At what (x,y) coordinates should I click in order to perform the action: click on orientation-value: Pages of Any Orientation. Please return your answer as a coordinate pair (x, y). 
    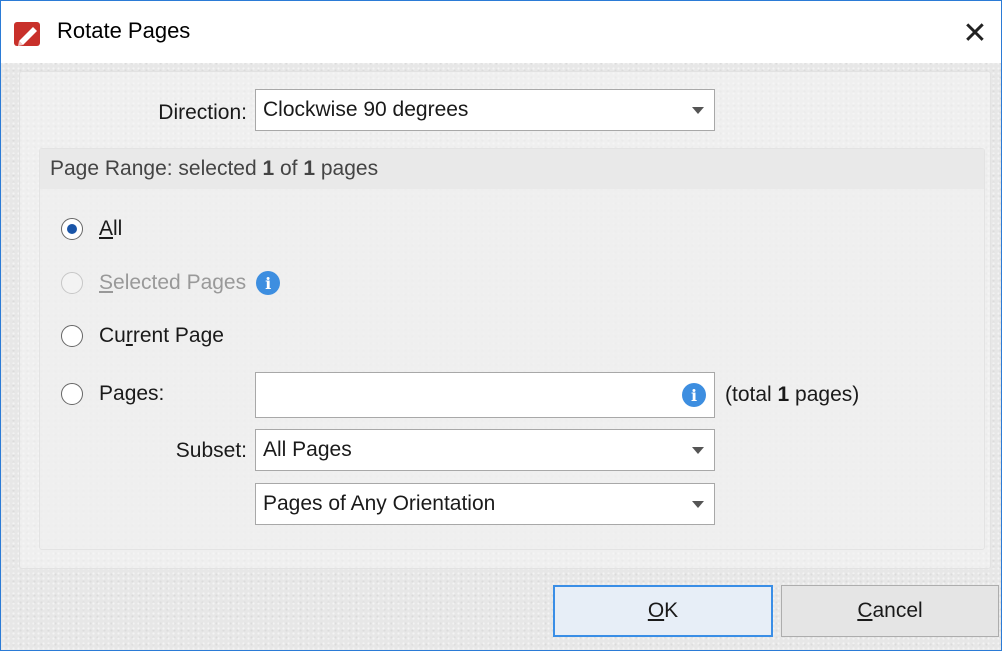
    Looking at the image, I should click on (379, 503).